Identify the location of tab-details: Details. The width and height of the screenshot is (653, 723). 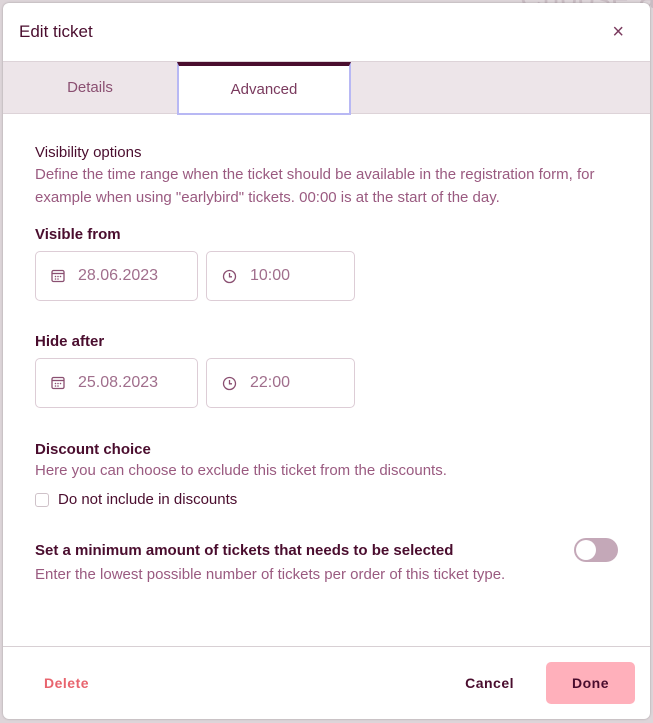
(90, 87).